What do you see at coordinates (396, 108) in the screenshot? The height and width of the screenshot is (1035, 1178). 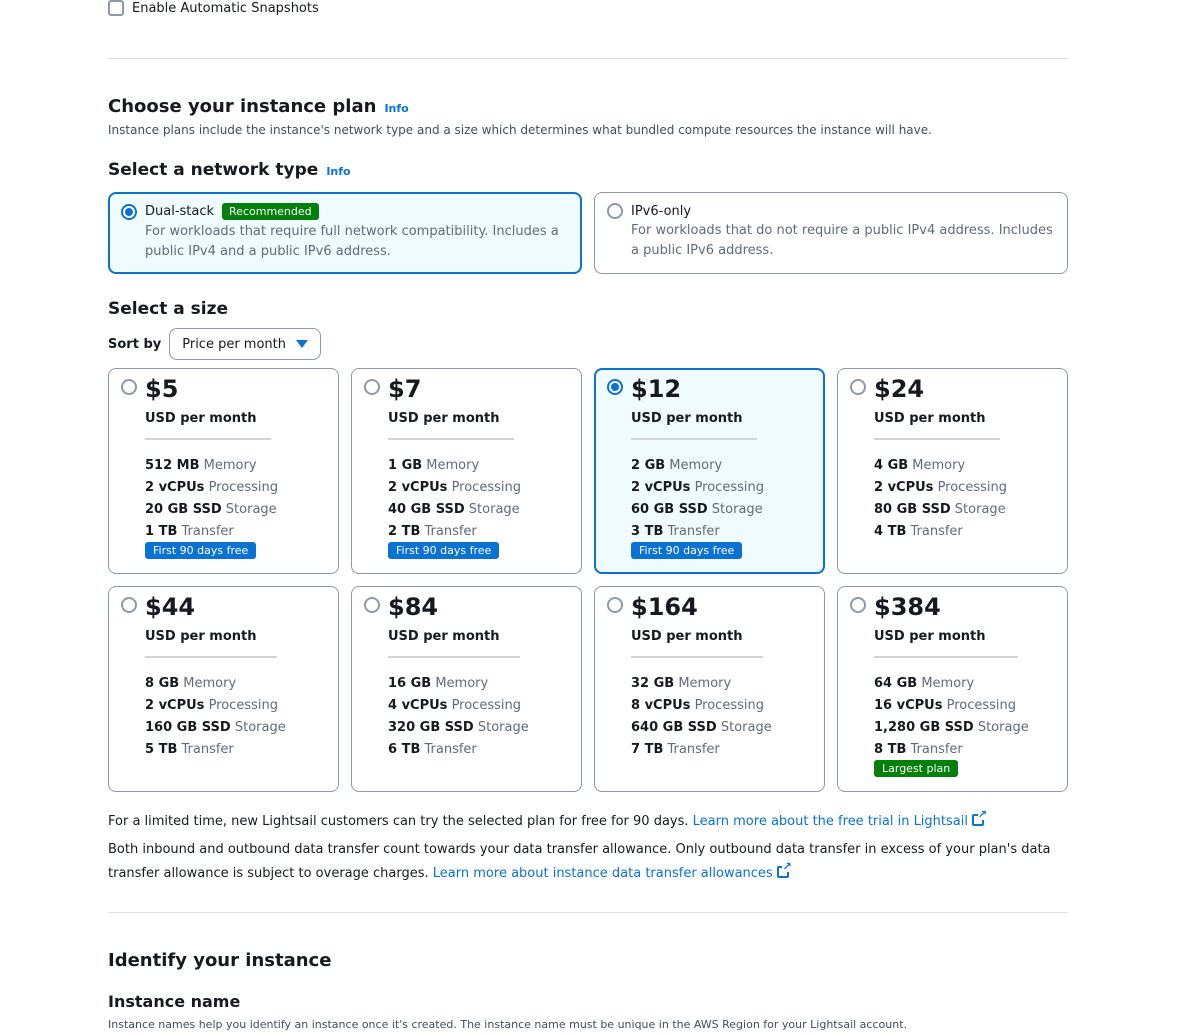 I see `plan-info-link: Info` at bounding box center [396, 108].